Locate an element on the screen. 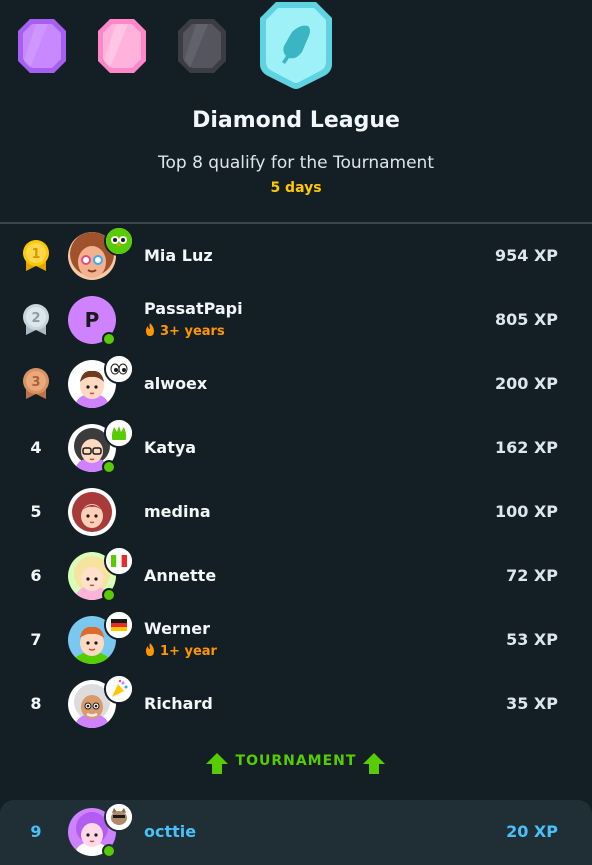 The height and width of the screenshot is (865, 592). league-badges is located at coordinates (296, 50).